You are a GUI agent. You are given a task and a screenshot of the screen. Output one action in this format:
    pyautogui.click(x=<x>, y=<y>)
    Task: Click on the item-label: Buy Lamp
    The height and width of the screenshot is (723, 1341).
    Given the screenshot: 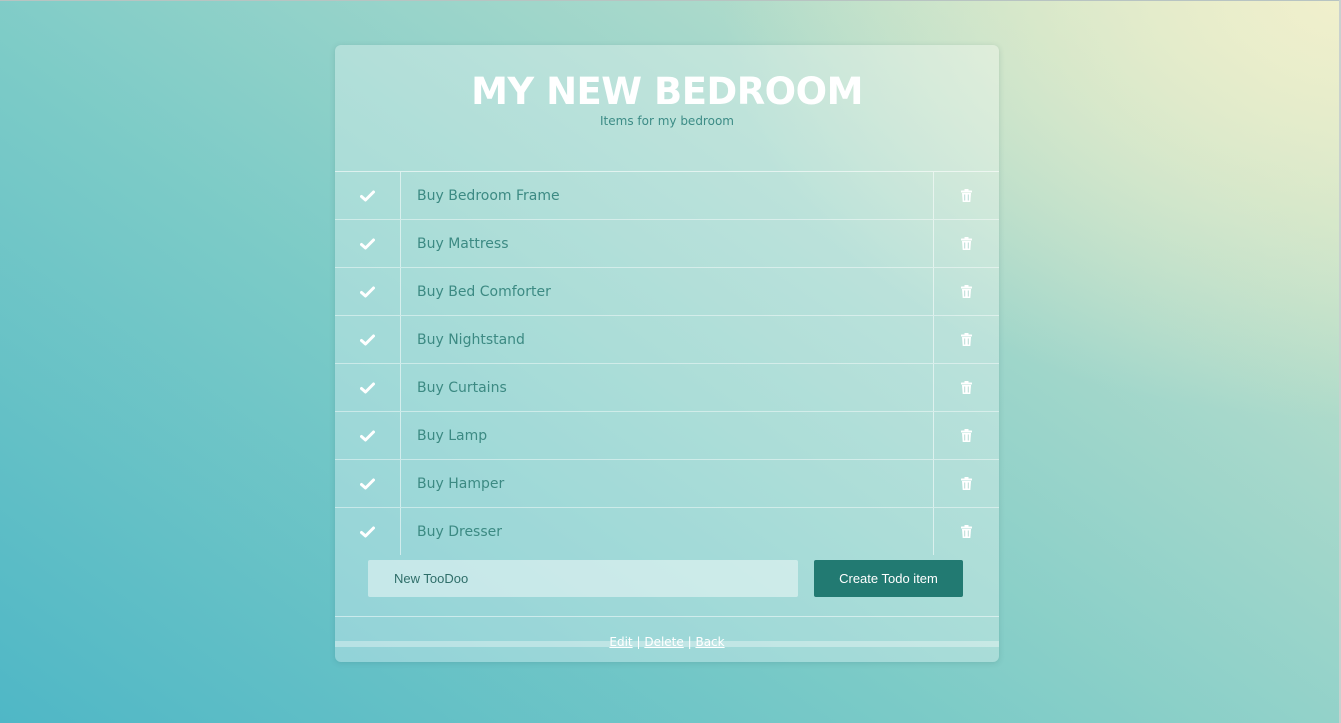 What is the action you would take?
    pyautogui.click(x=452, y=435)
    